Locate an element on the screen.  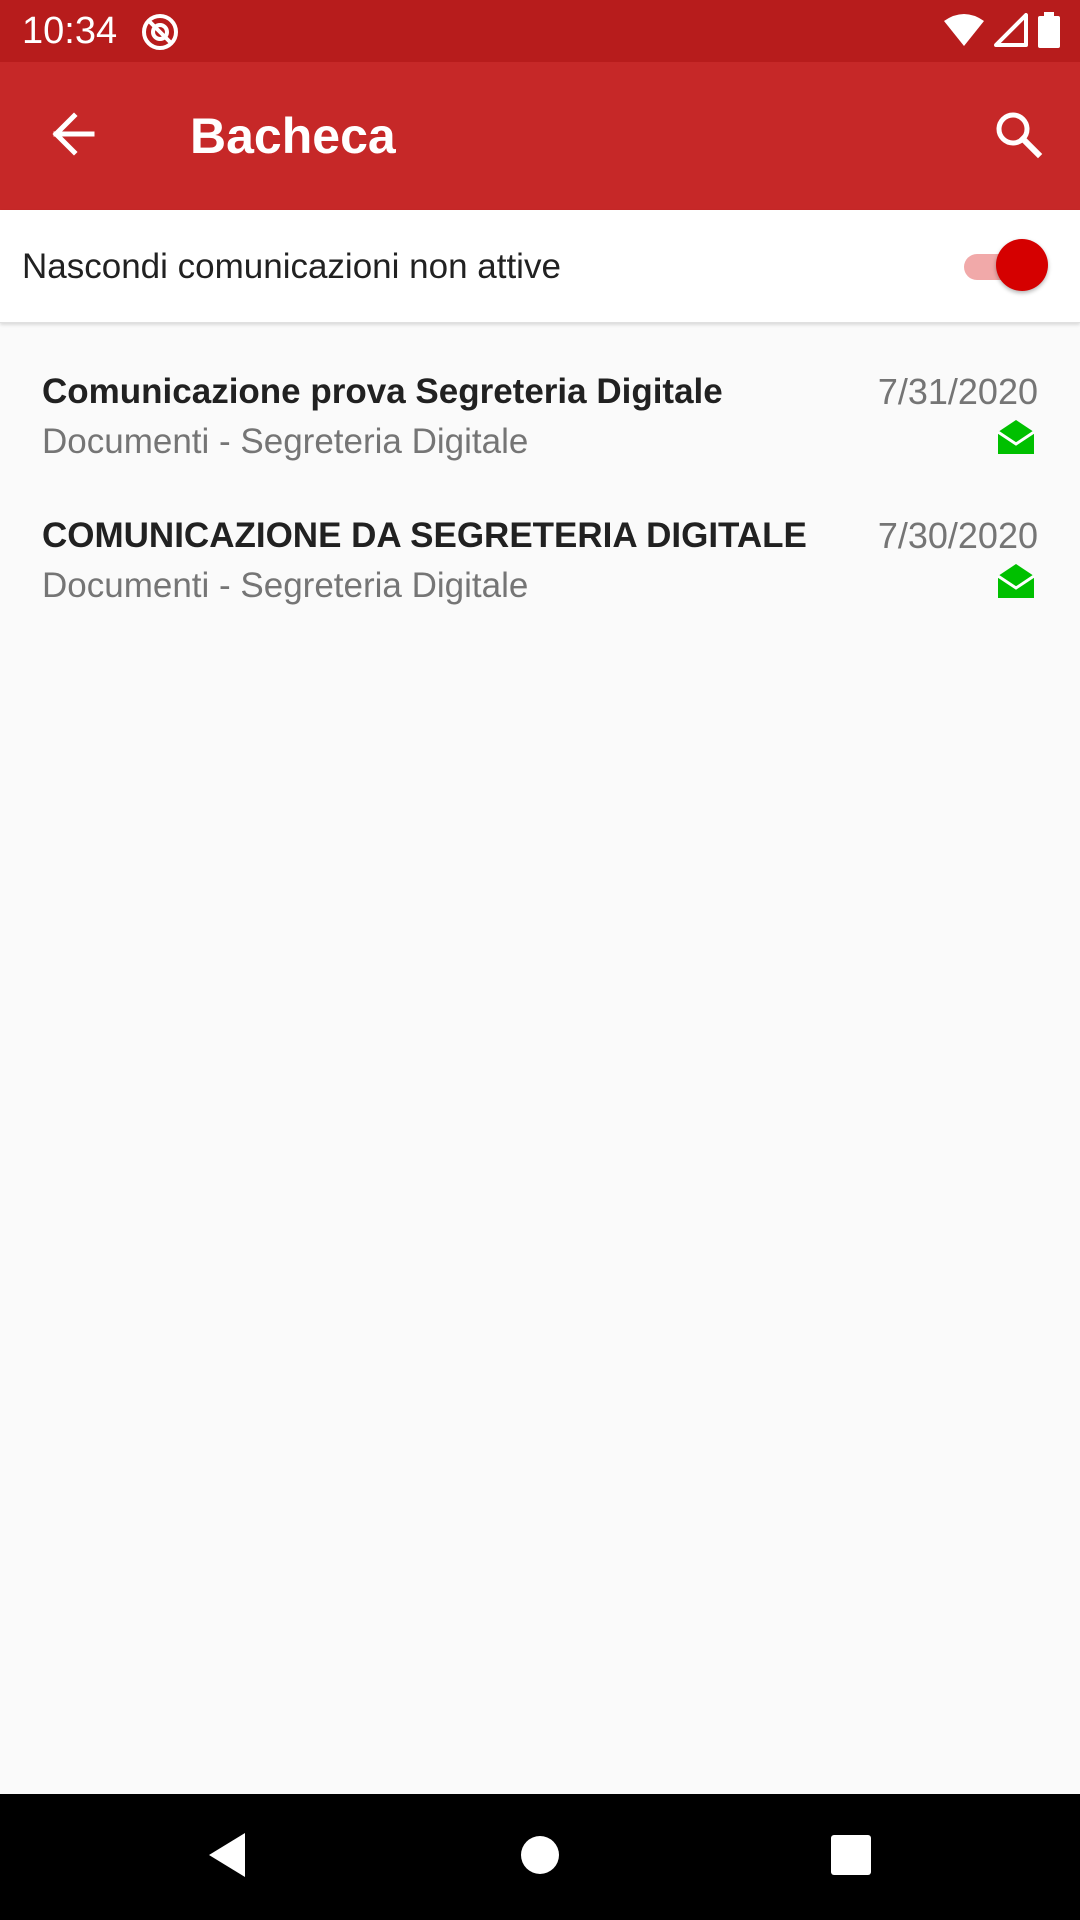
search-icon is located at coordinates (1018, 136).